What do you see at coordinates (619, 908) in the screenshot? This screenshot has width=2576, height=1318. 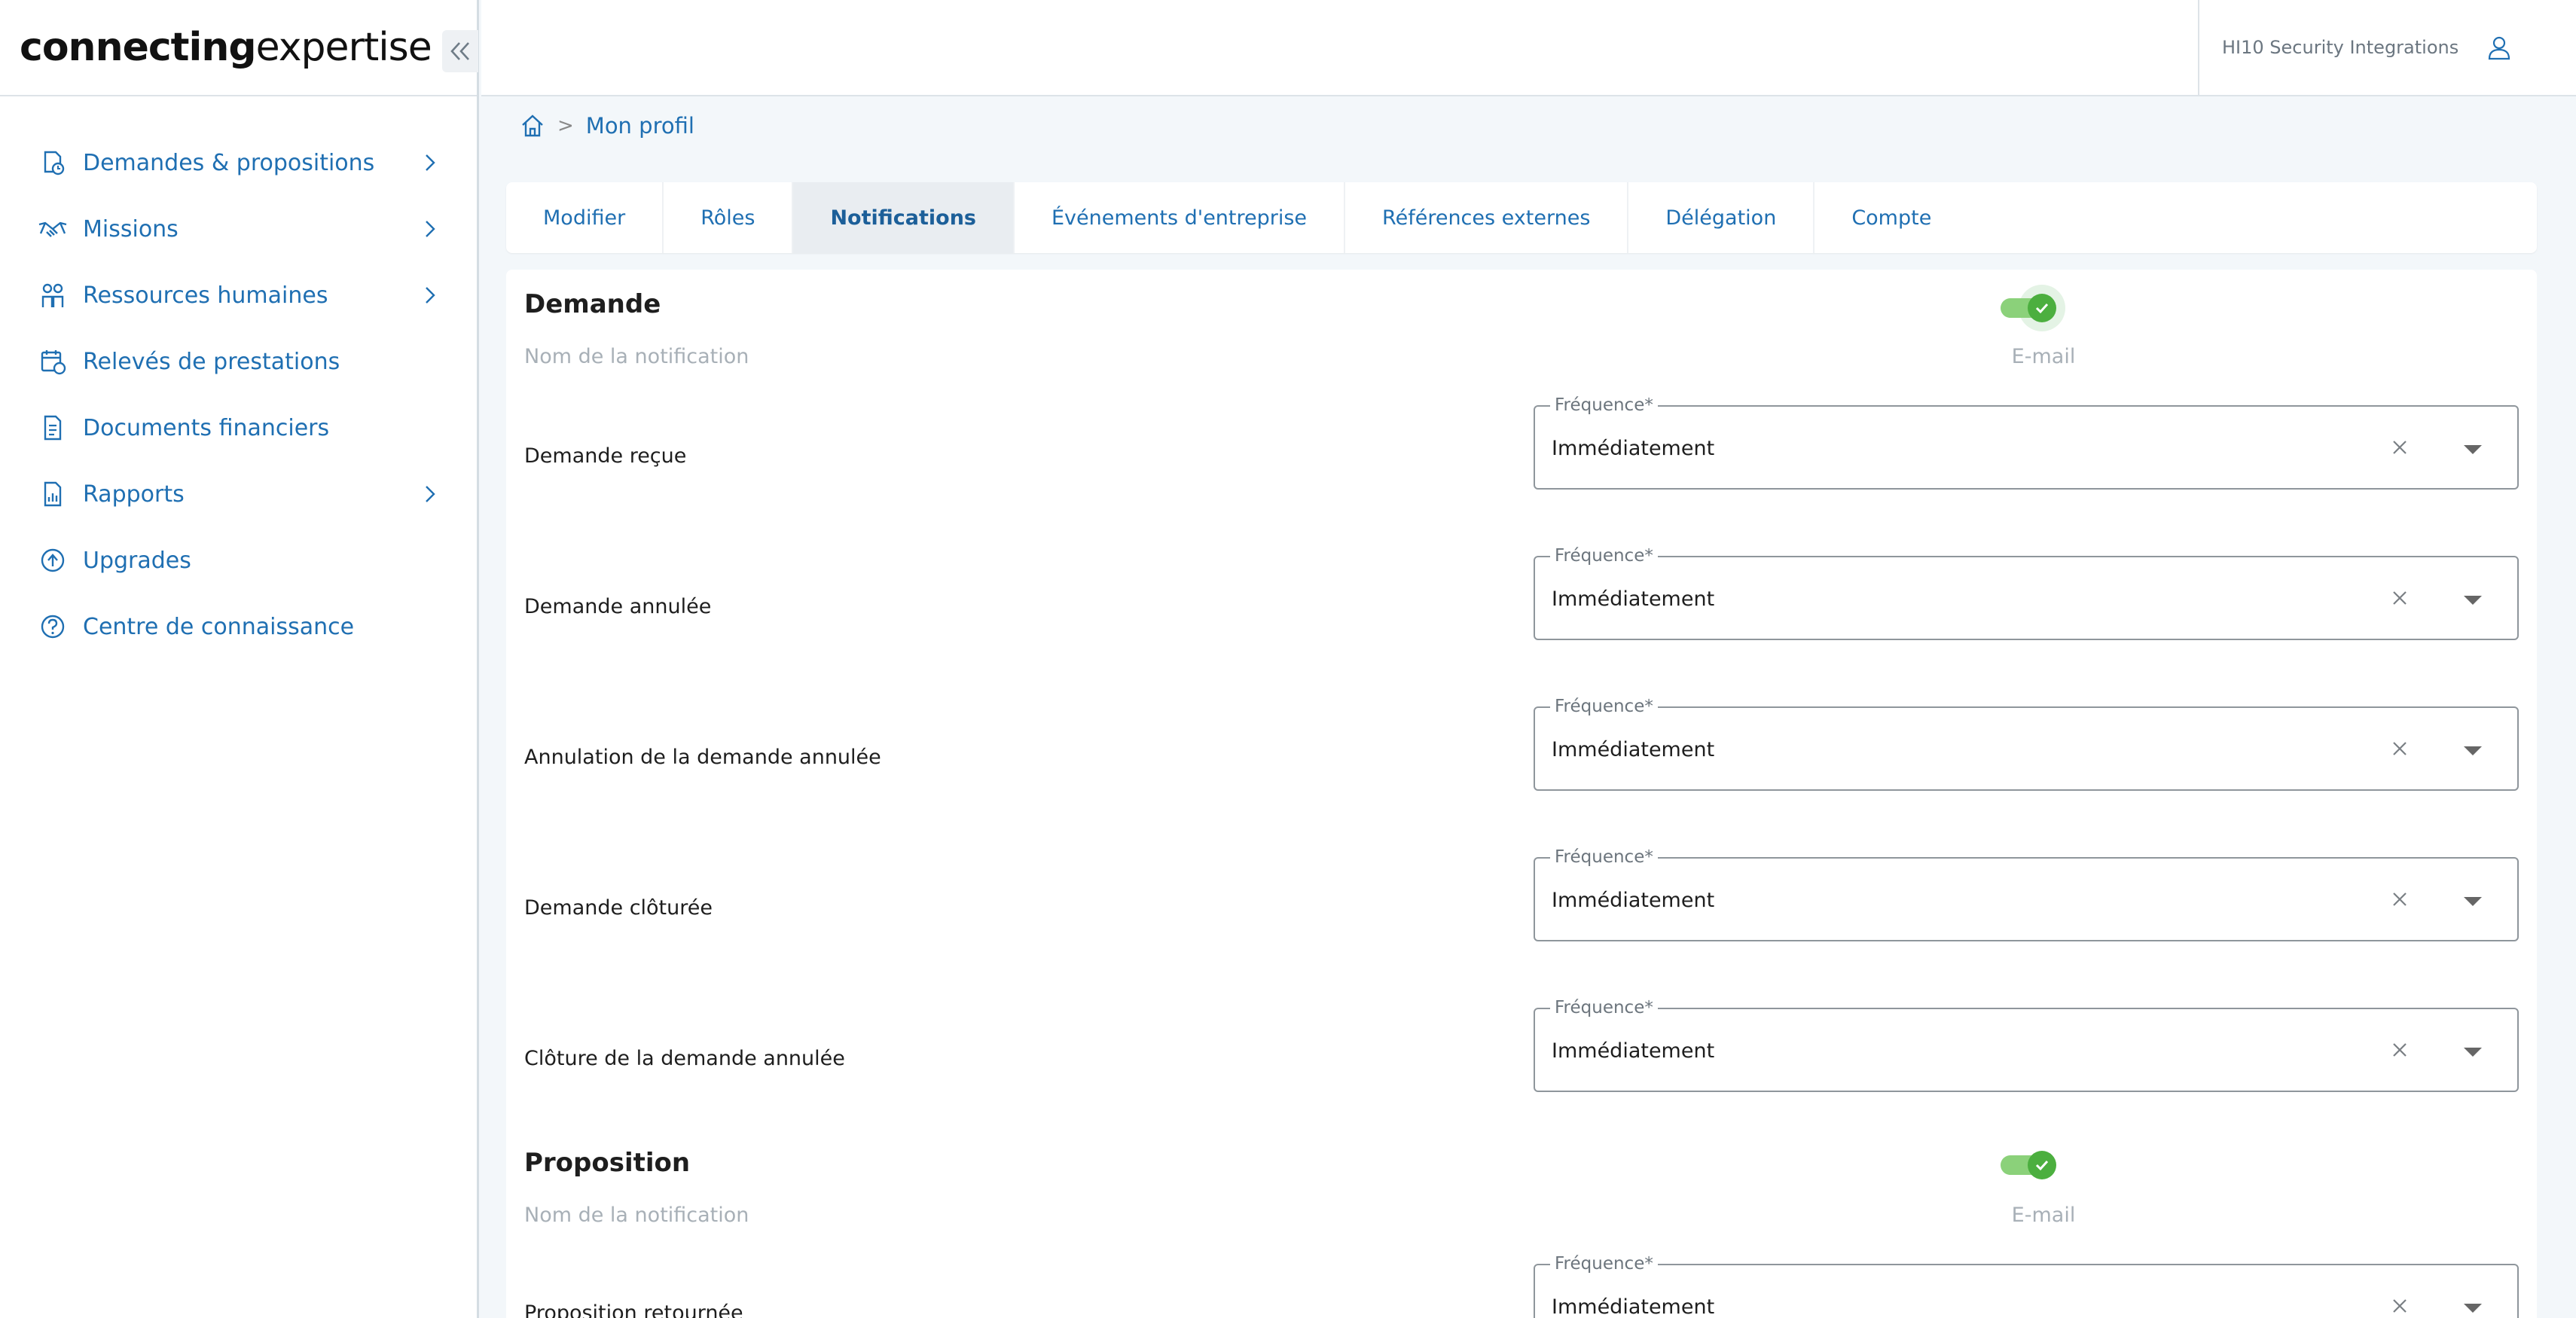 I see `notification-label: Demande clôturée` at bounding box center [619, 908].